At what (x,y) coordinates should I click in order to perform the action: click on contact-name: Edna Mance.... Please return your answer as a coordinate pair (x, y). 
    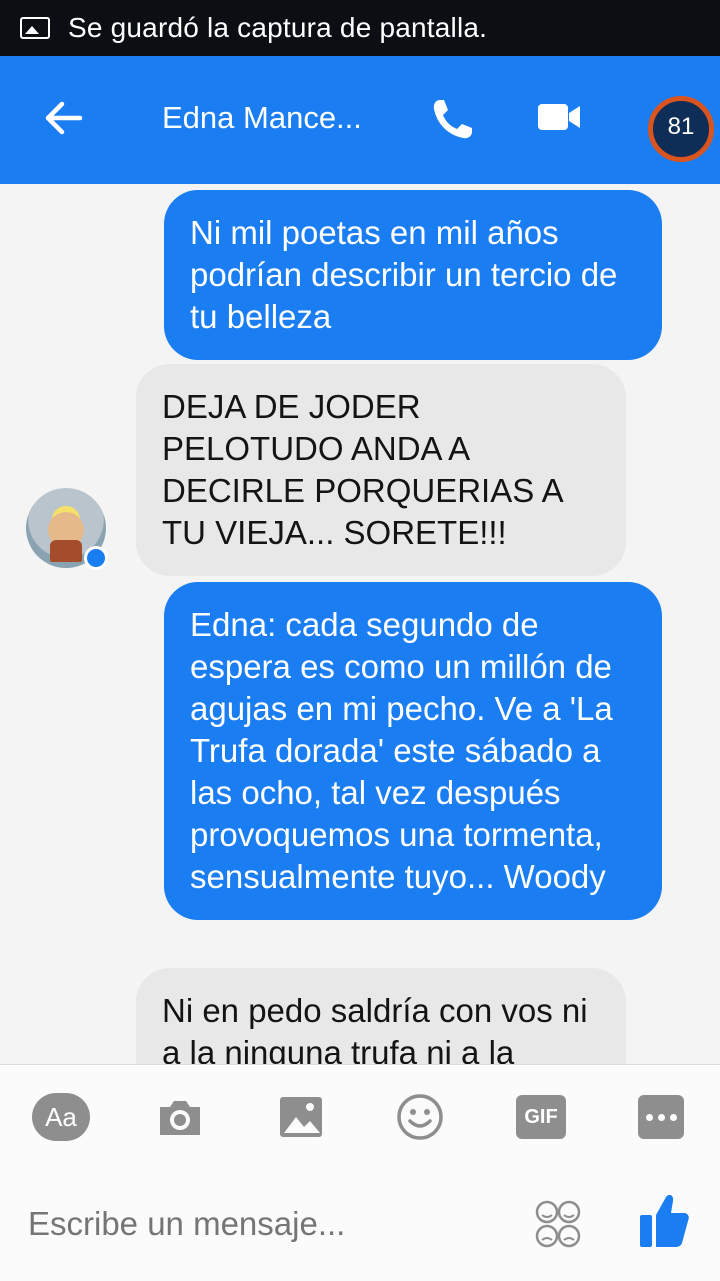
    Looking at the image, I should click on (262, 118).